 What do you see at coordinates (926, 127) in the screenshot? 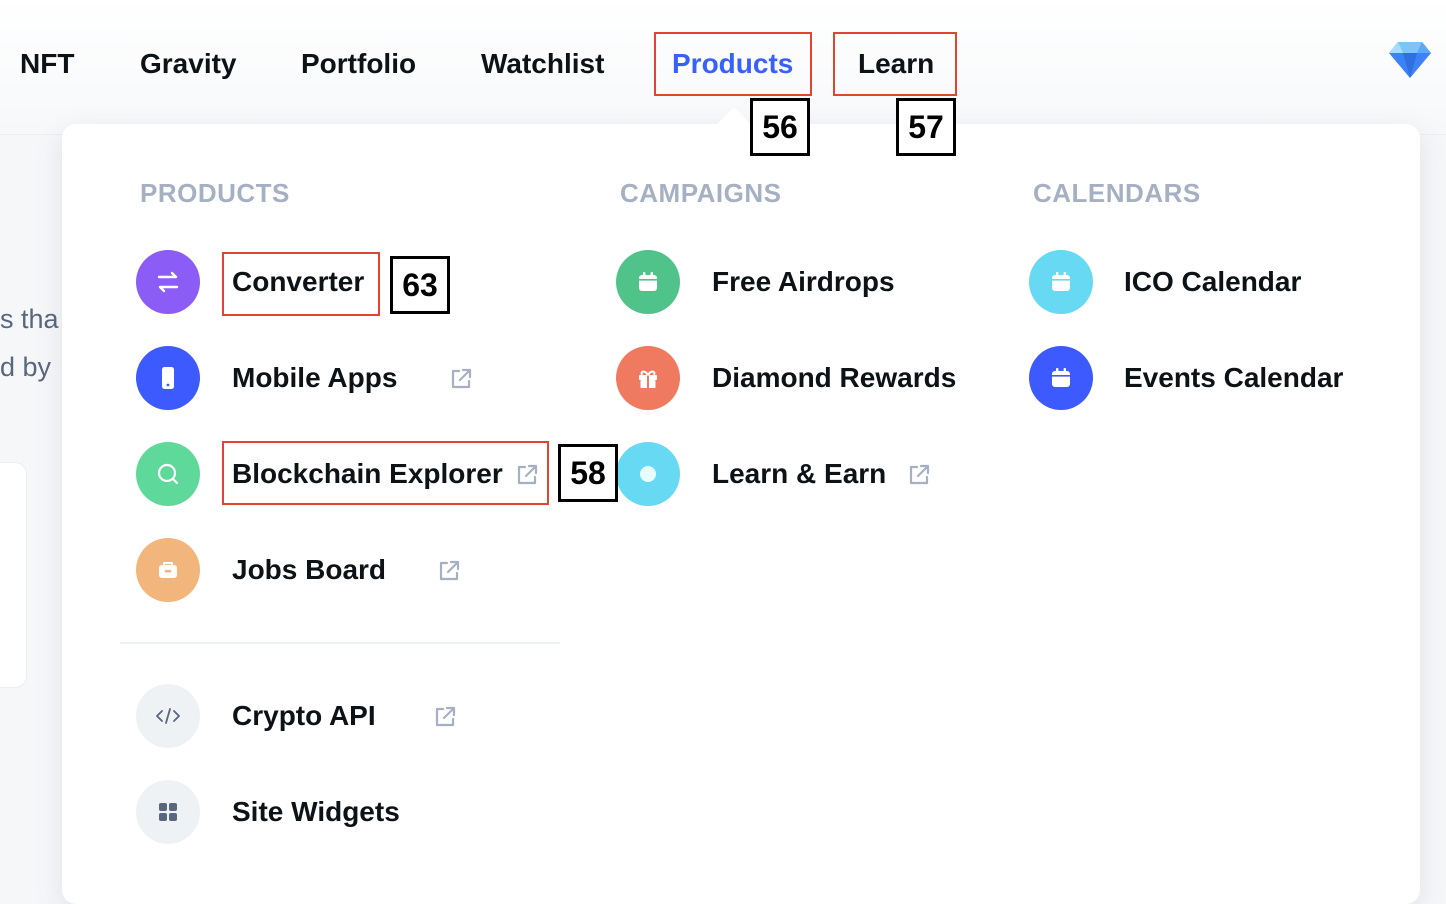
I see `annotation-tag: 57` at bounding box center [926, 127].